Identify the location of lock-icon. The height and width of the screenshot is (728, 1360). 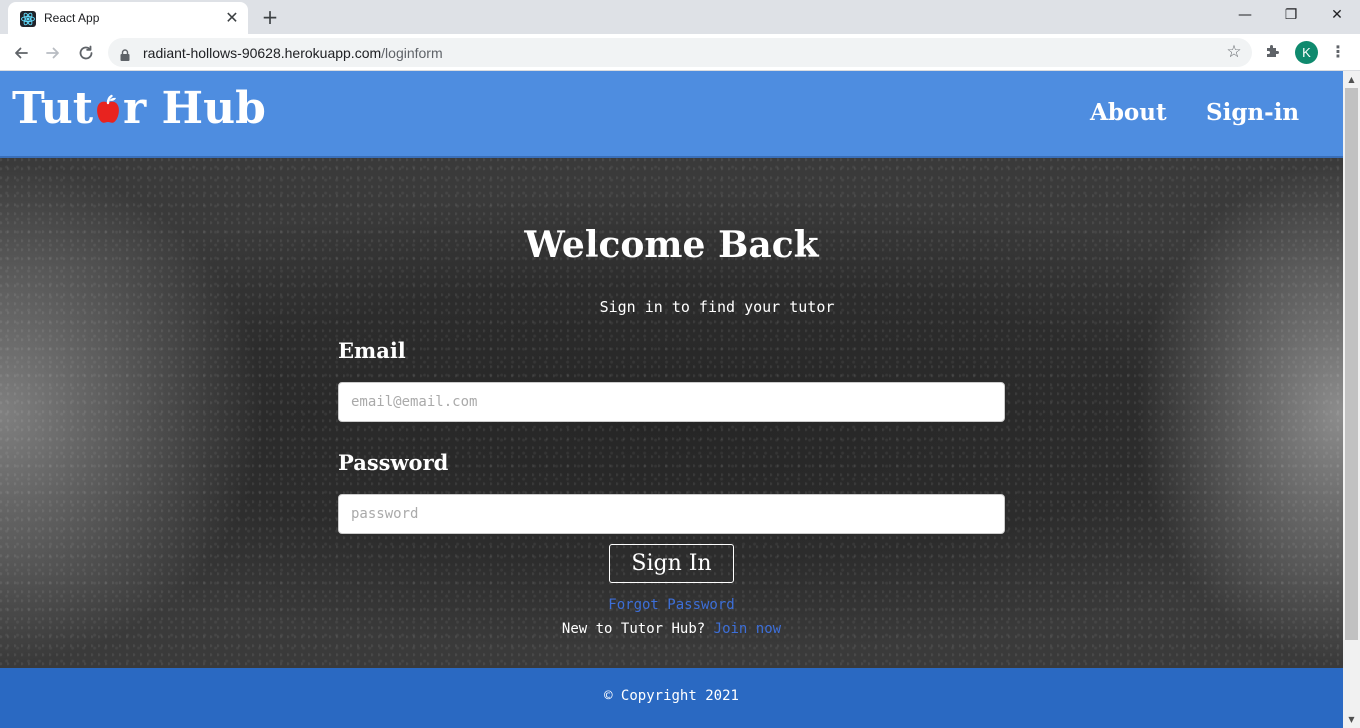
(125, 53).